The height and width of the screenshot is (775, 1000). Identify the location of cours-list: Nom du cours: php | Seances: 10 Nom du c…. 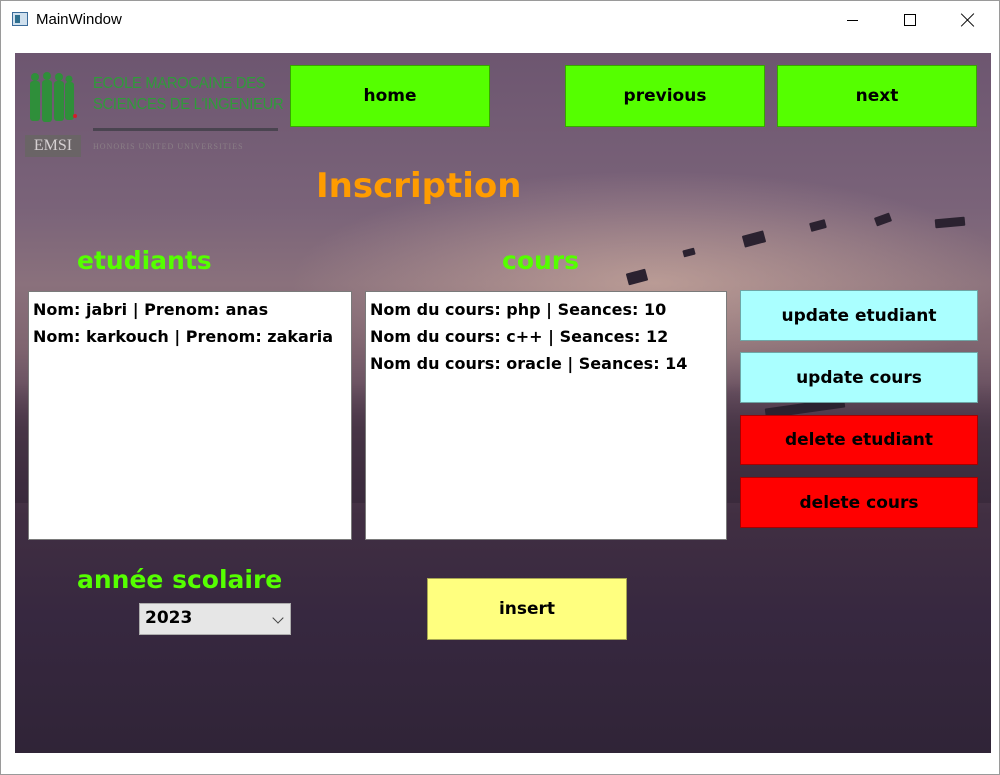
(546, 415).